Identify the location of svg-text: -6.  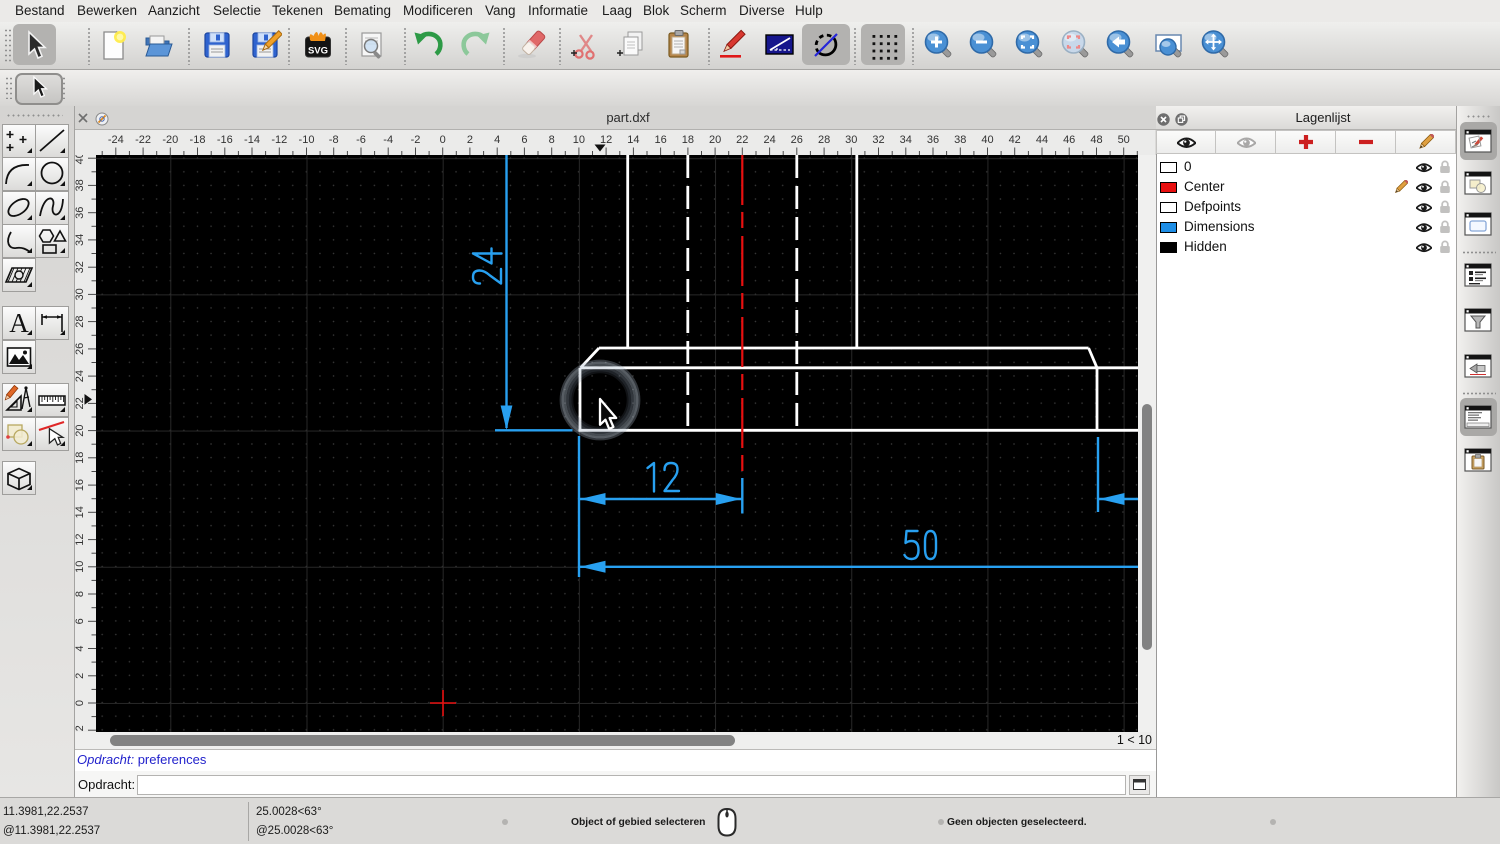
(361, 140).